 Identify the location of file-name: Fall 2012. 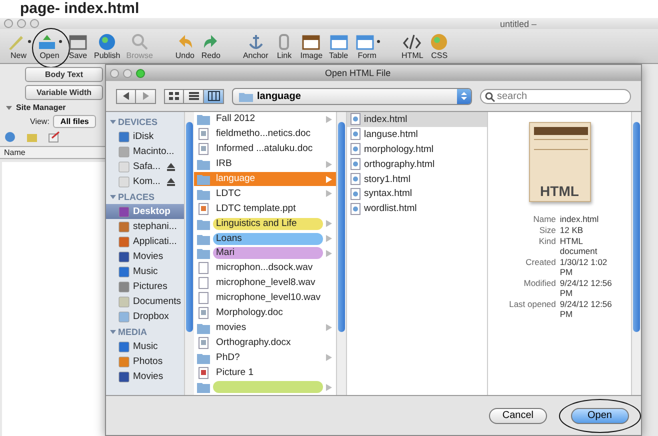
(235, 119).